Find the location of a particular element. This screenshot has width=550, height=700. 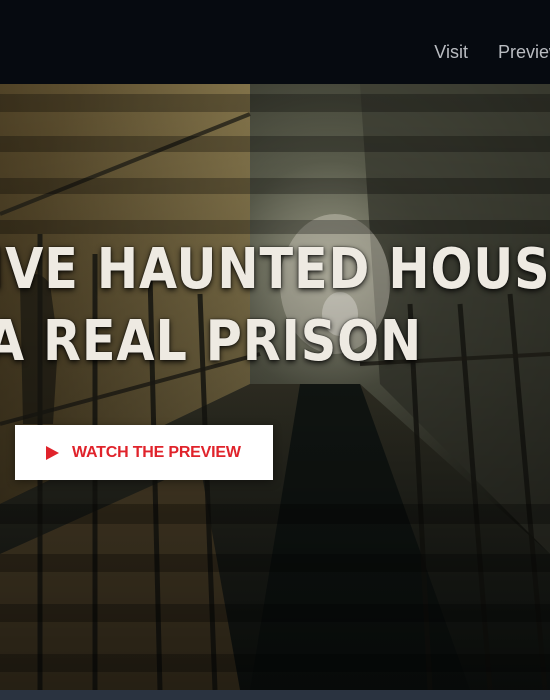

headline-line-1: IVE HAUNTED HOUS is located at coordinates (275, 269).